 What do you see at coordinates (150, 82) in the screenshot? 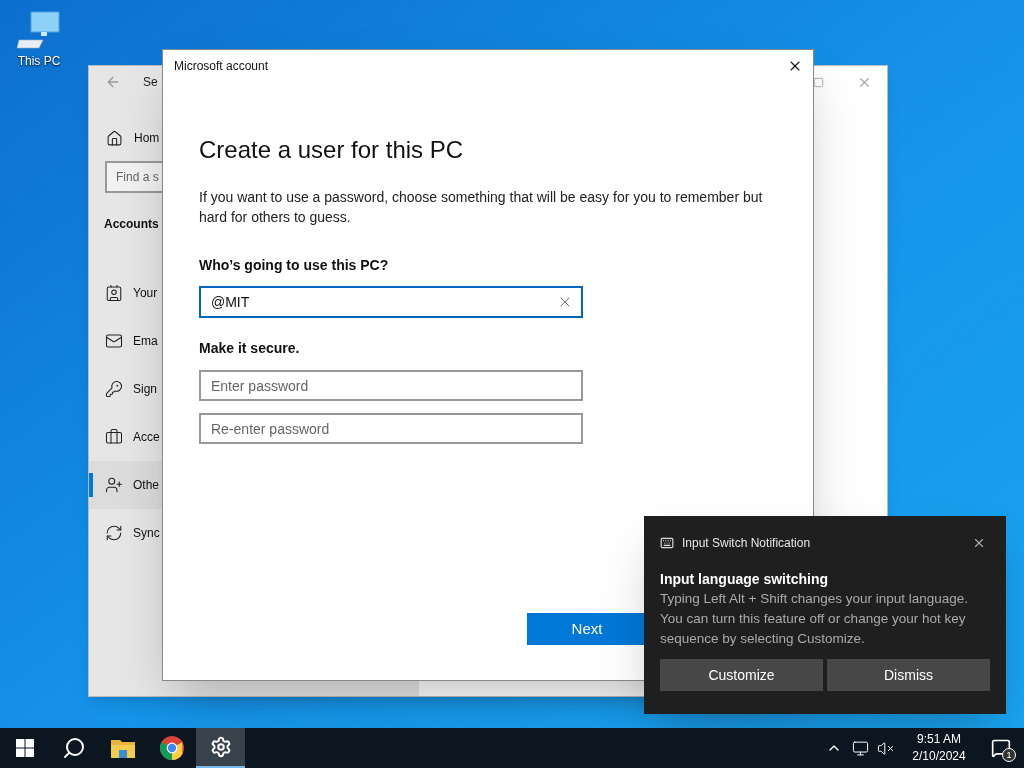
I see `window-title: Se` at bounding box center [150, 82].